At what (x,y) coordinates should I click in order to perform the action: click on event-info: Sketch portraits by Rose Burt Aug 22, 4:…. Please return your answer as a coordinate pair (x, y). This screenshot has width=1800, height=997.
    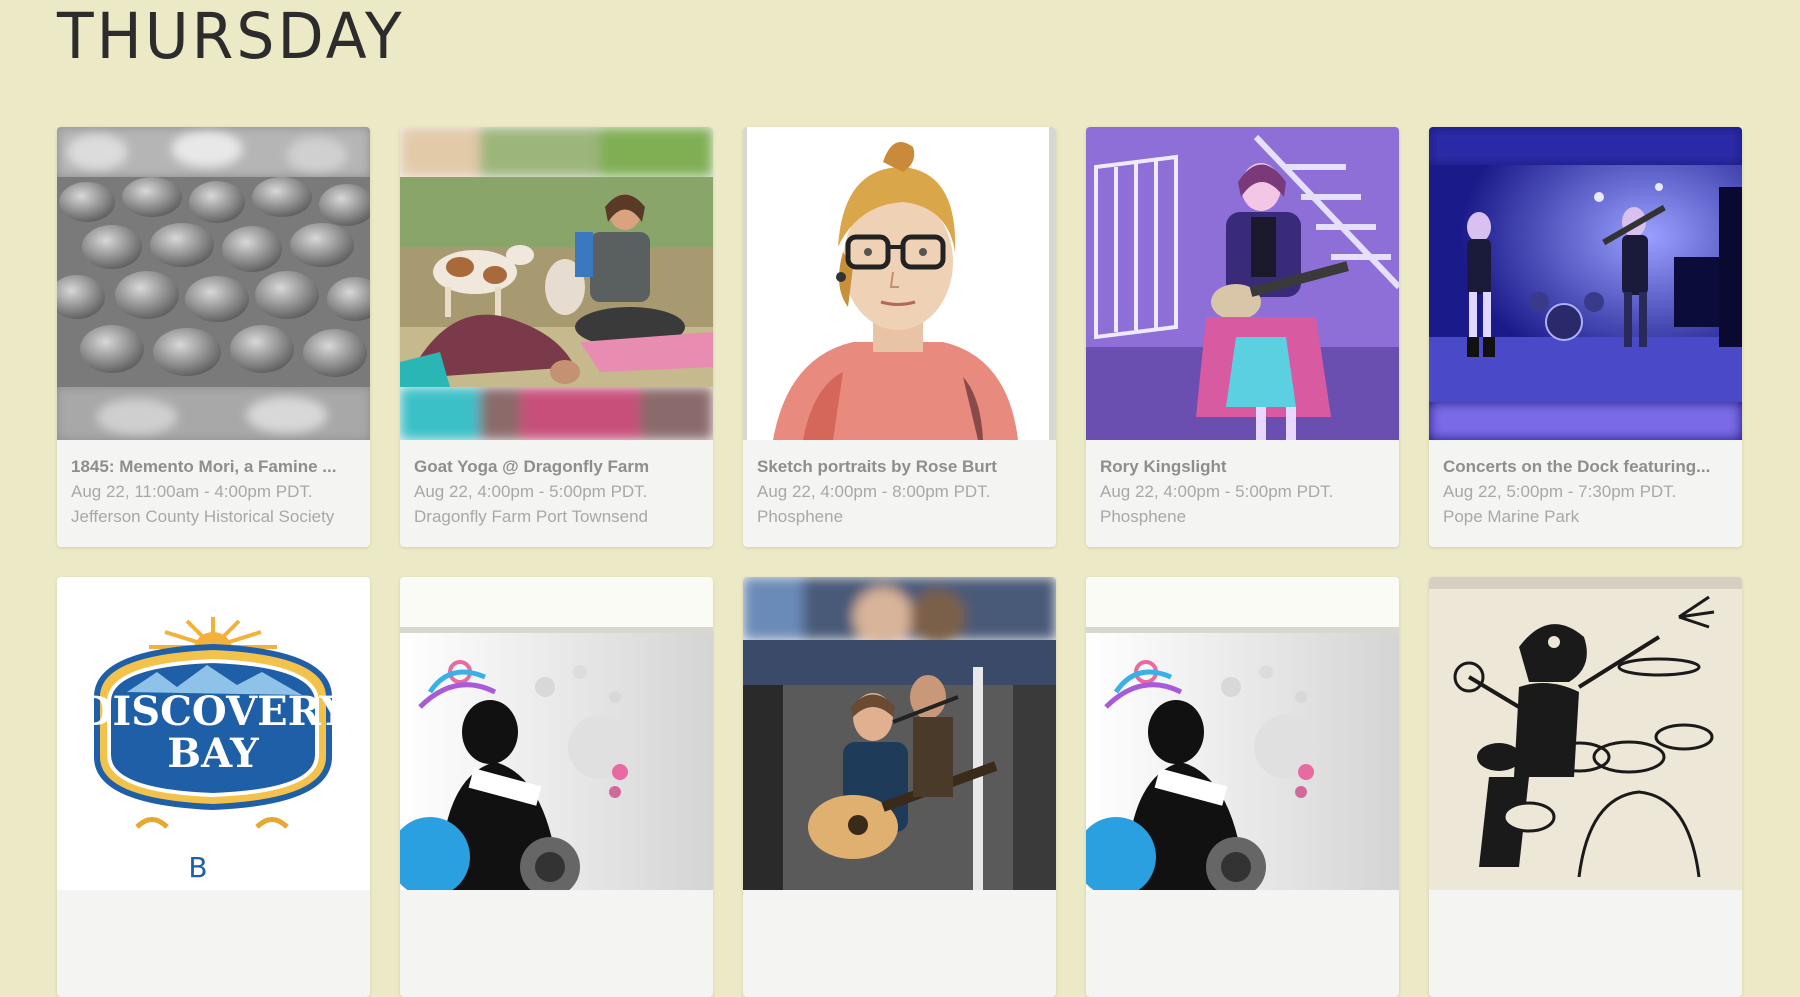
    Looking at the image, I should click on (899, 493).